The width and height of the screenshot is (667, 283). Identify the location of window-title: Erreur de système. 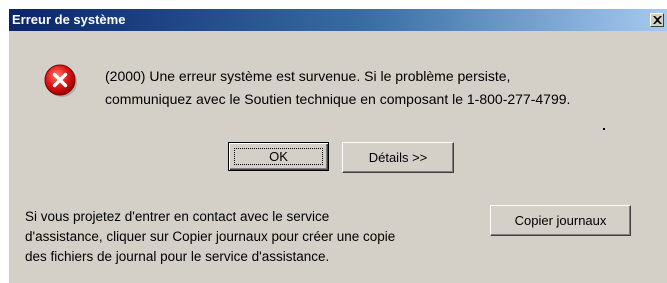
(69, 19).